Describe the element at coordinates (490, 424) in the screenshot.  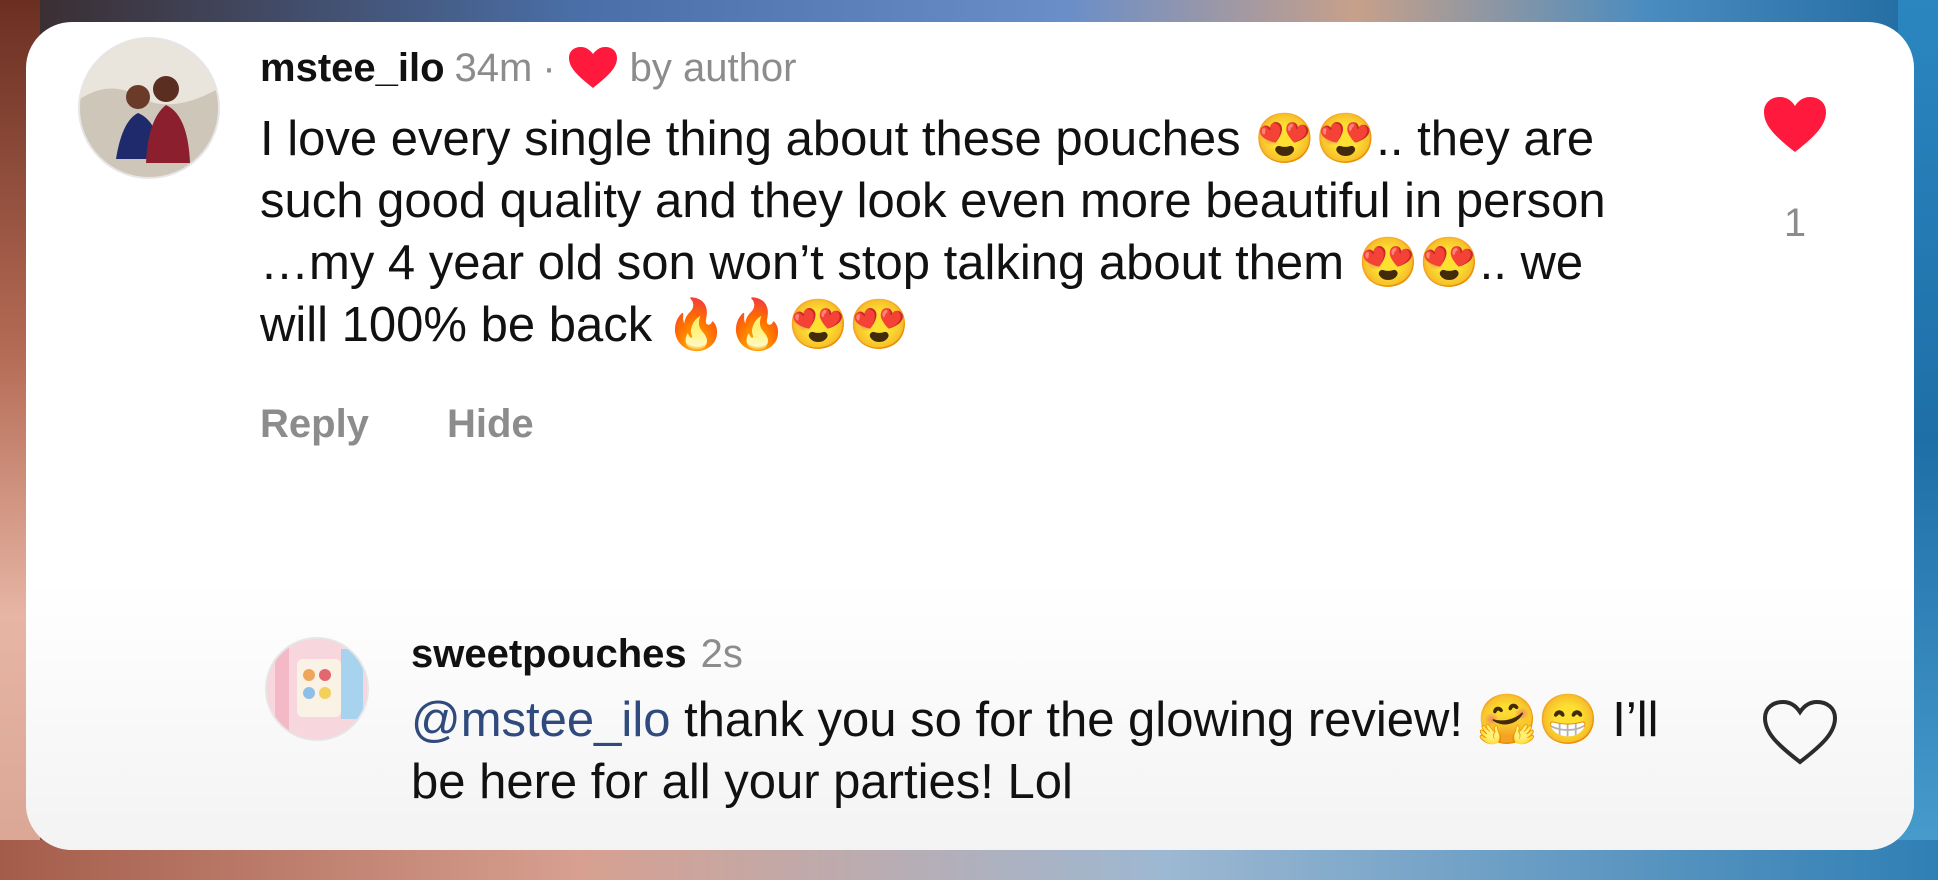
I see `hide-button: Hide` at that location.